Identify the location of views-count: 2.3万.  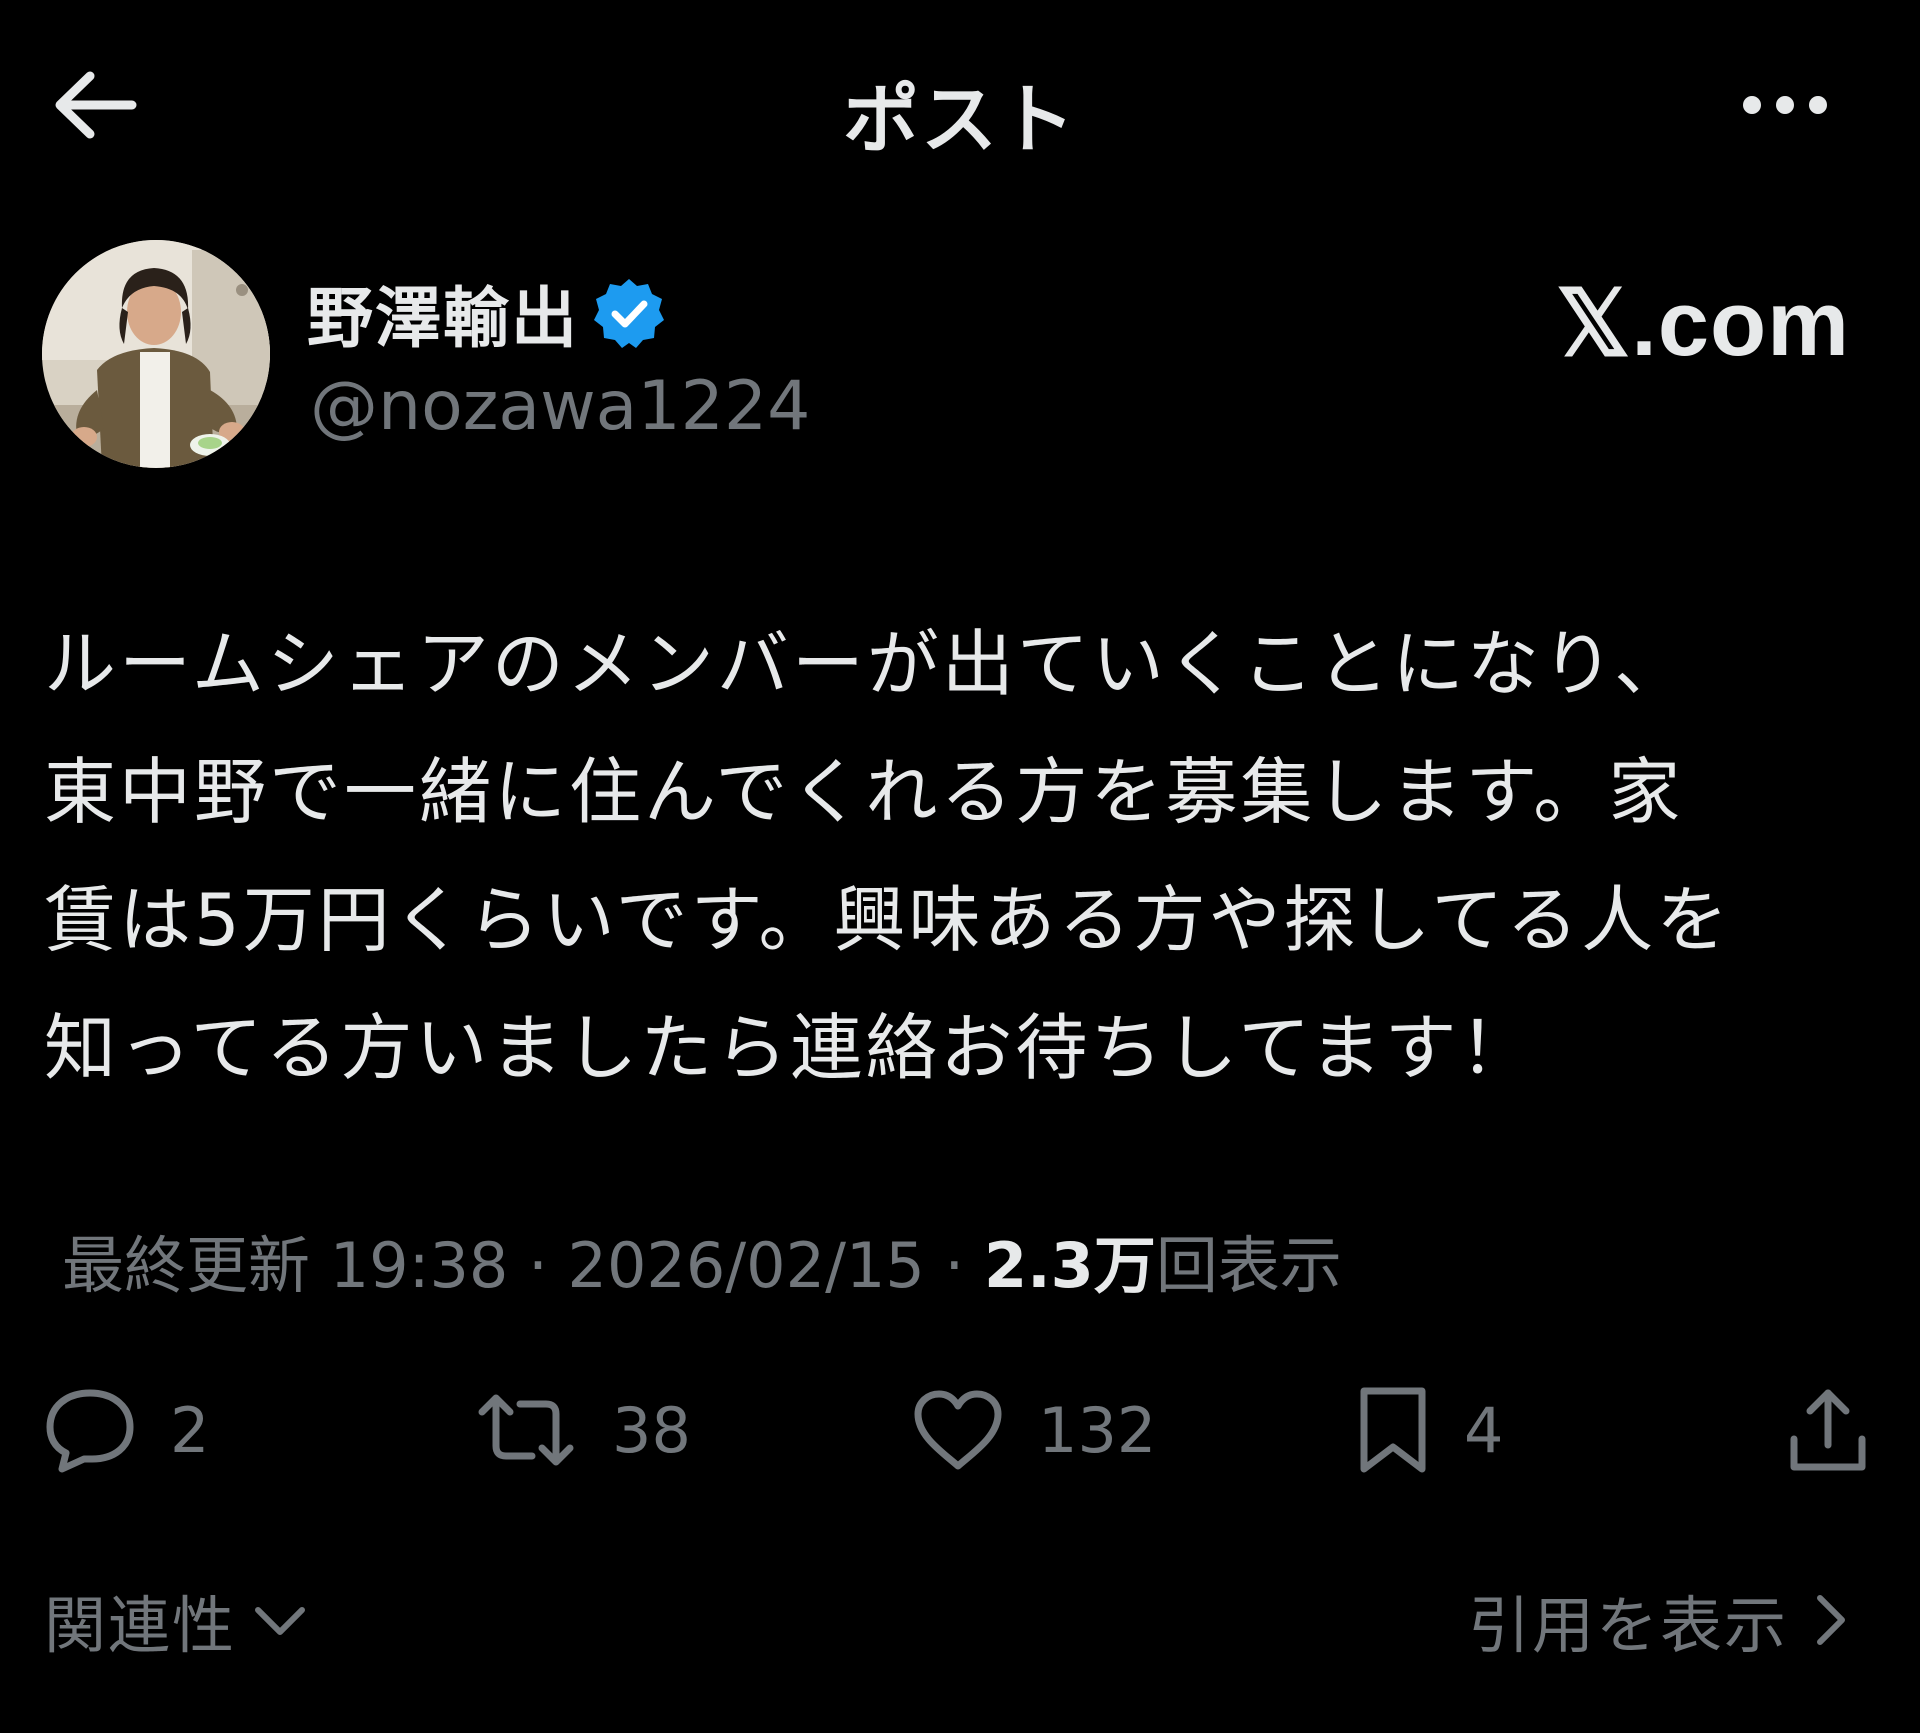
(1070, 1265).